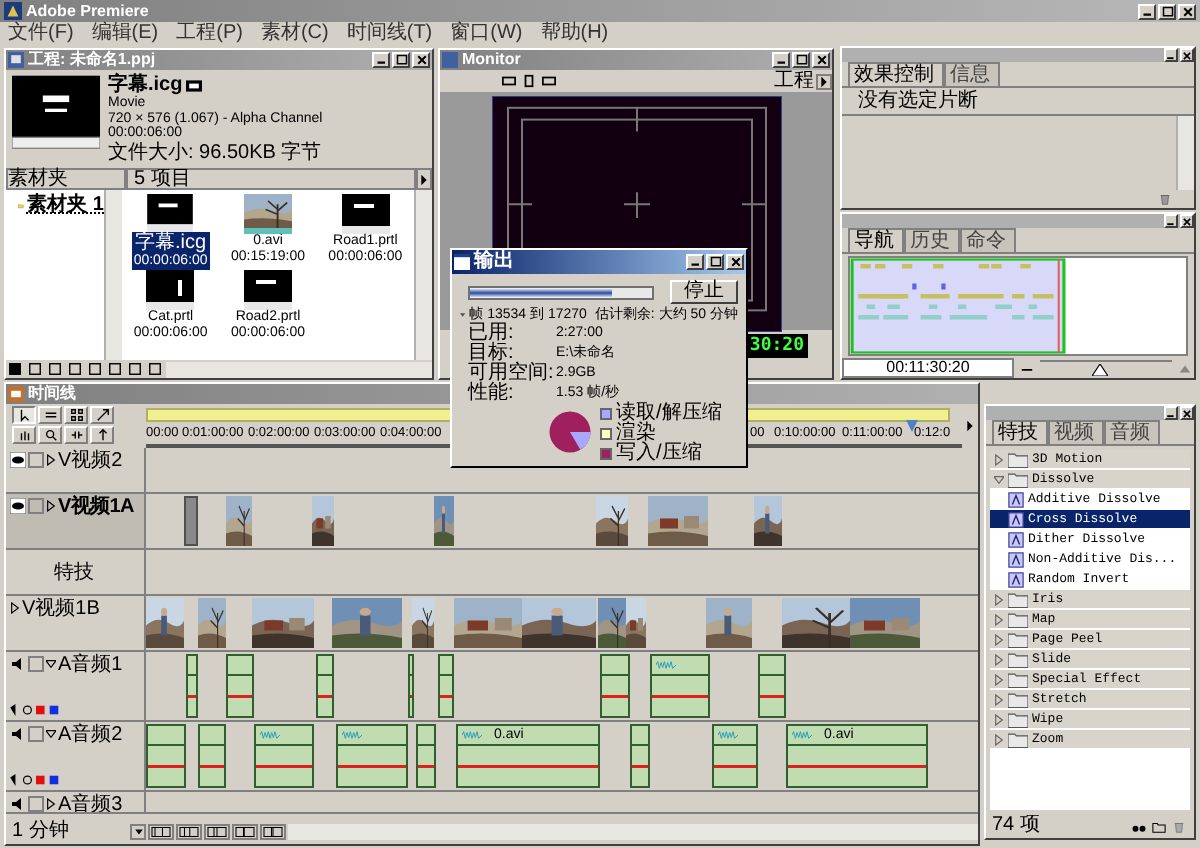 The height and width of the screenshot is (848, 1200). I want to click on tool-button, so click(24, 415).